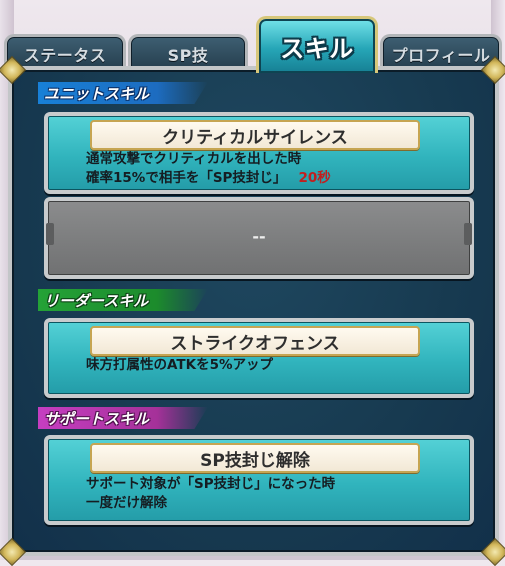  I want to click on unit-skill-duration: 20秒, so click(314, 178).